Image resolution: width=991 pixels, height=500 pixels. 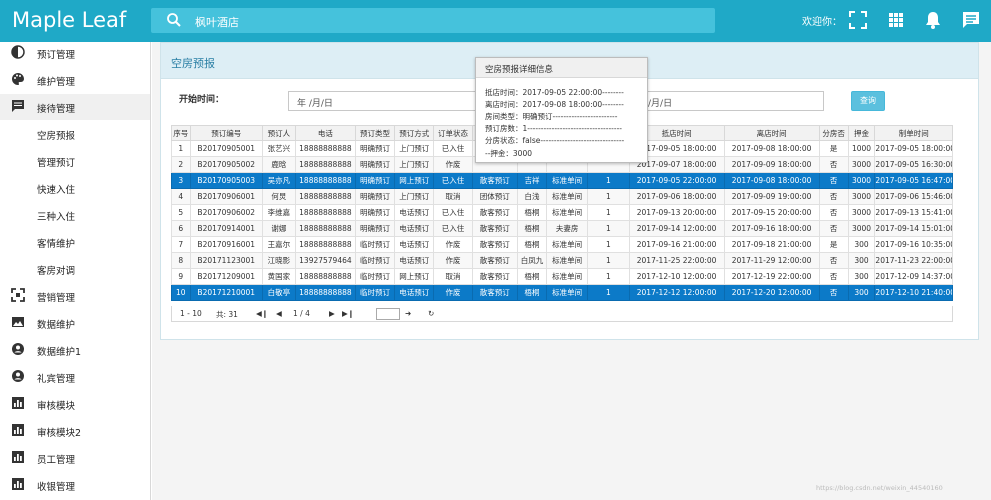 I want to click on chat-icon, so click(x=971, y=20).